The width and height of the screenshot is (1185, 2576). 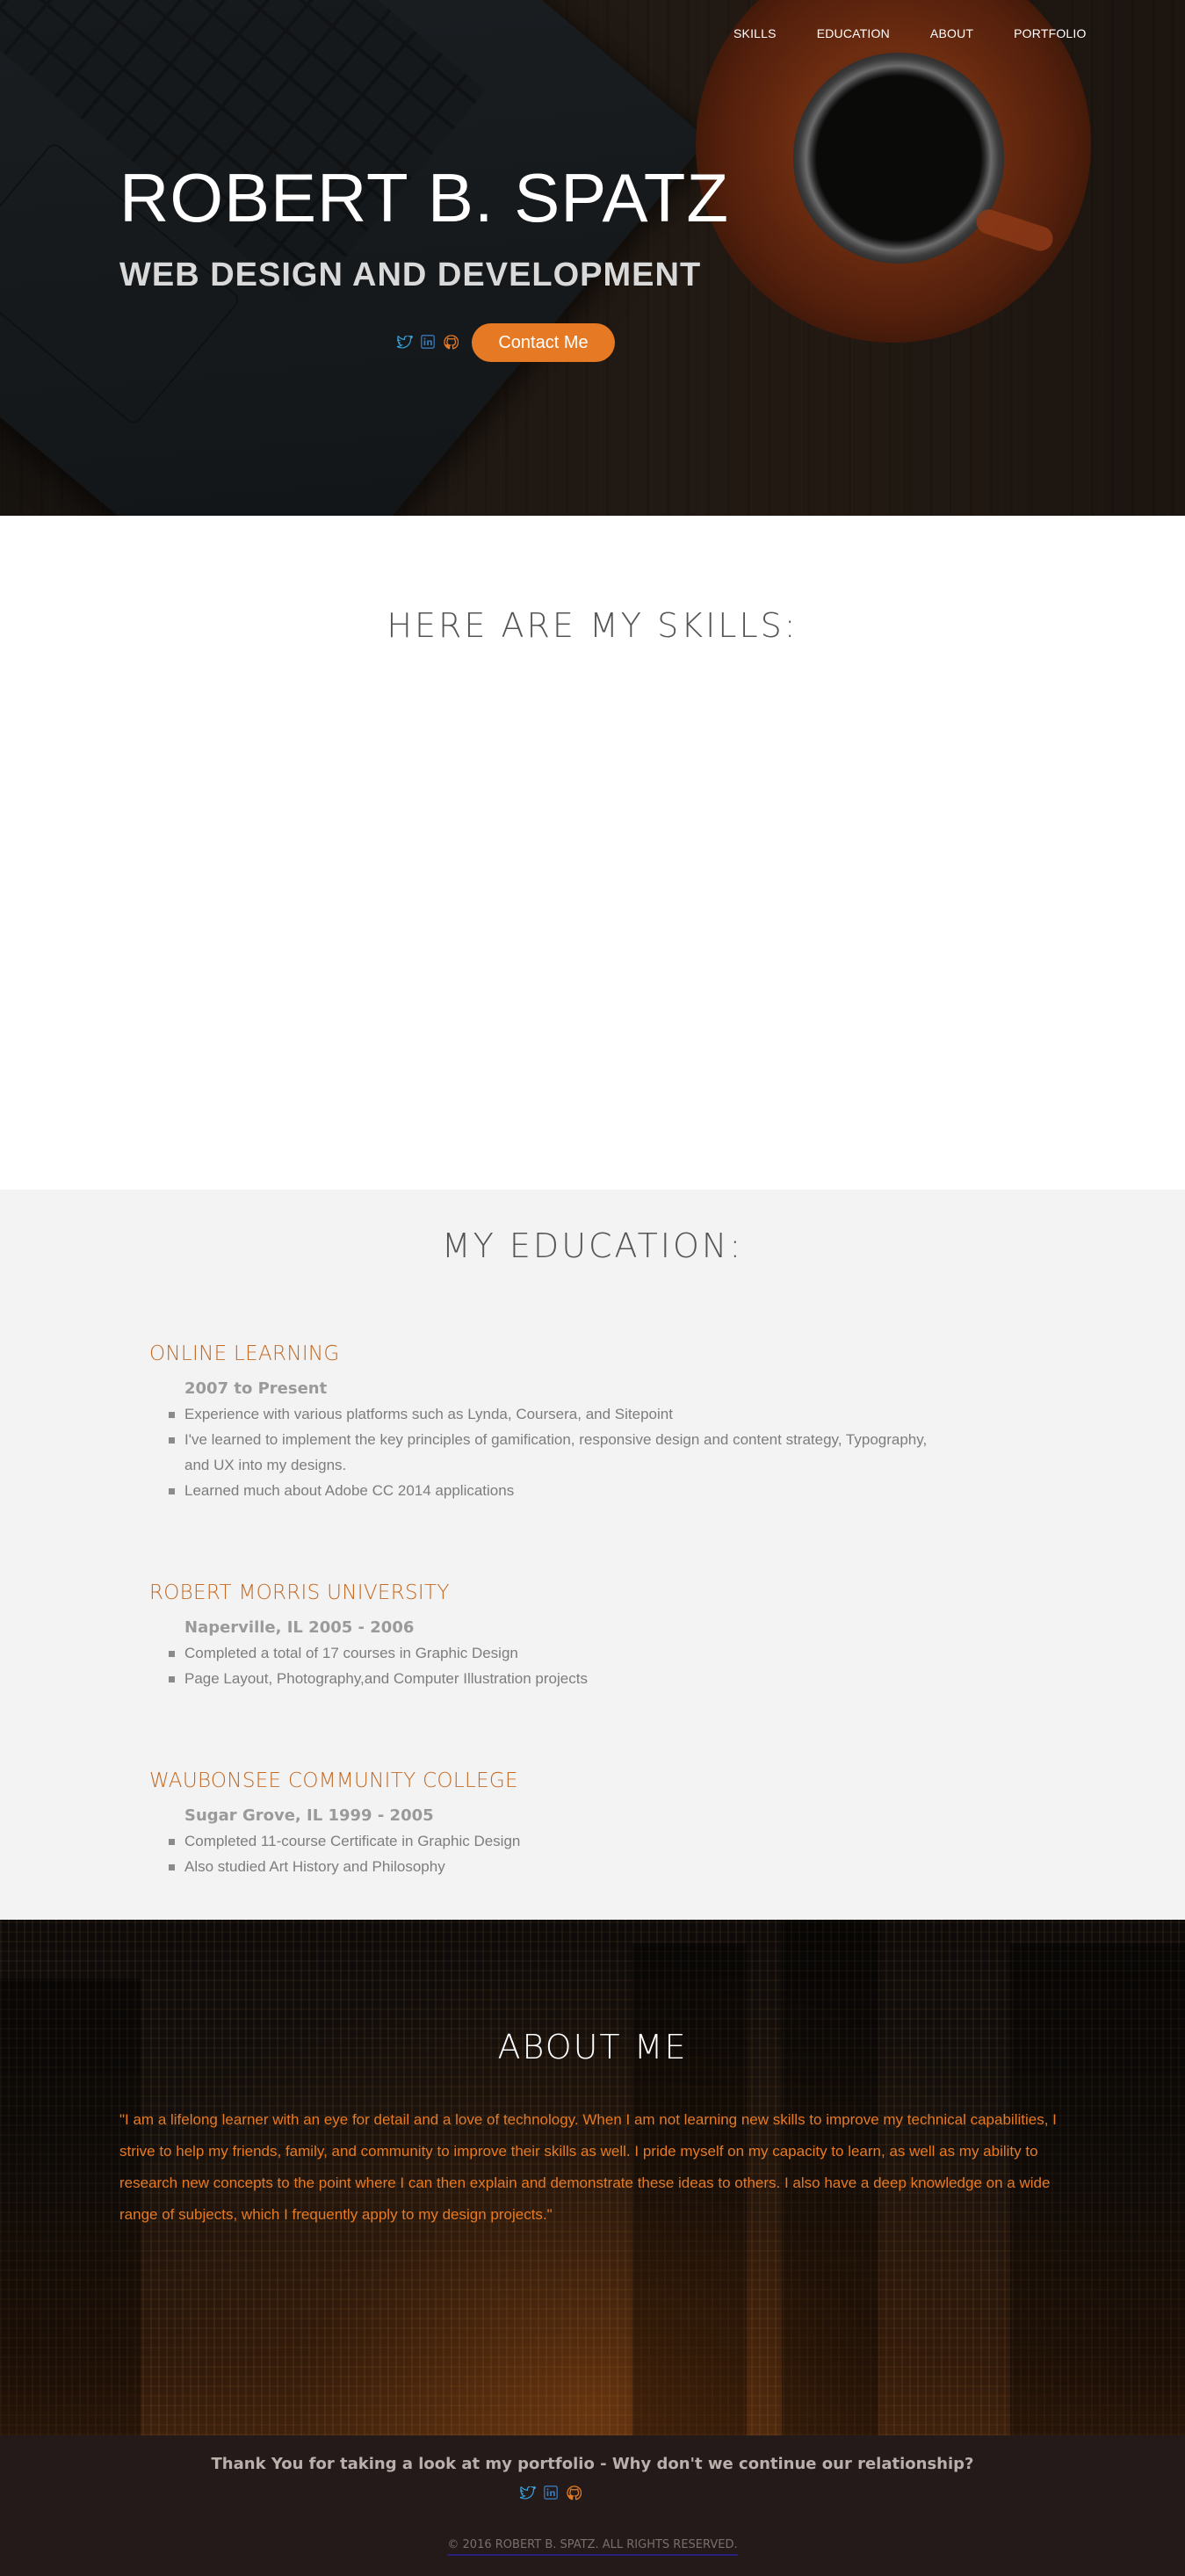 I want to click on education-title: MY EDUCATION:, so click(x=592, y=1245).